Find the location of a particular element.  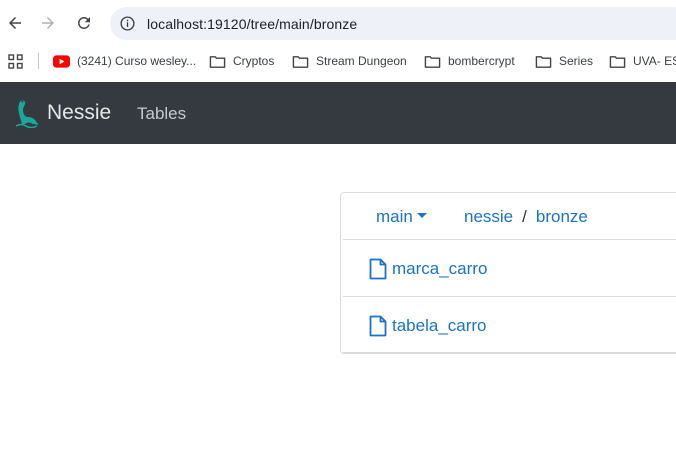

back-button is located at coordinates (15, 23).